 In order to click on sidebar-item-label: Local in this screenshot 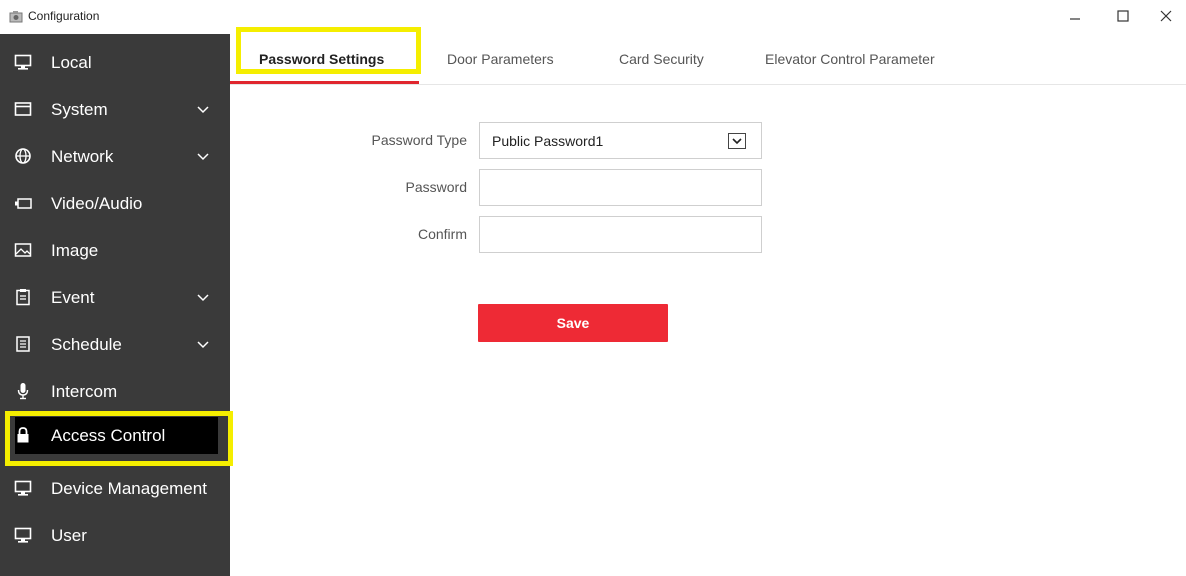, I will do `click(71, 62)`.